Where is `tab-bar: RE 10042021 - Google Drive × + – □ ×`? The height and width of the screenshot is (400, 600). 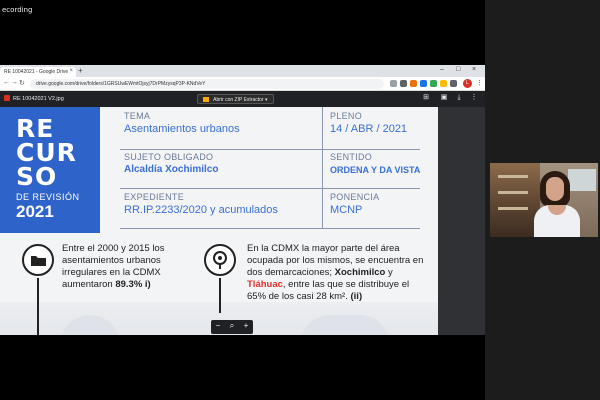
tab-bar: RE 10042021 - Google Drive × + – □ × is located at coordinates (242, 71).